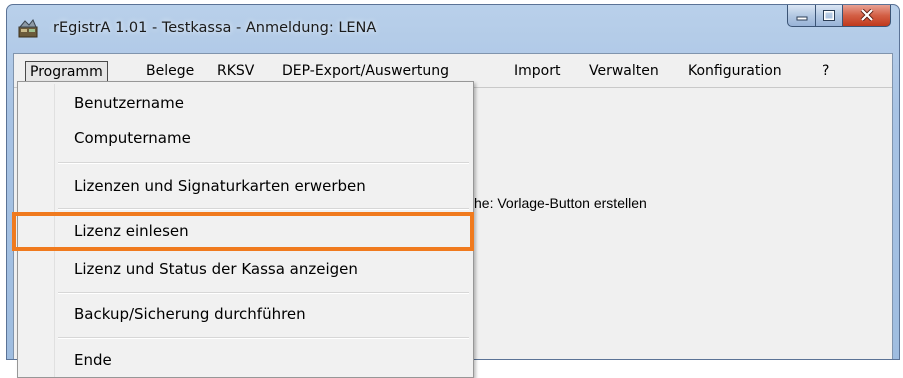 The width and height of the screenshot is (903, 378). What do you see at coordinates (245, 186) in the screenshot?
I see `menu-item-lizenzen-erwerben: Lizenzen und Signaturkarten erwerben` at bounding box center [245, 186].